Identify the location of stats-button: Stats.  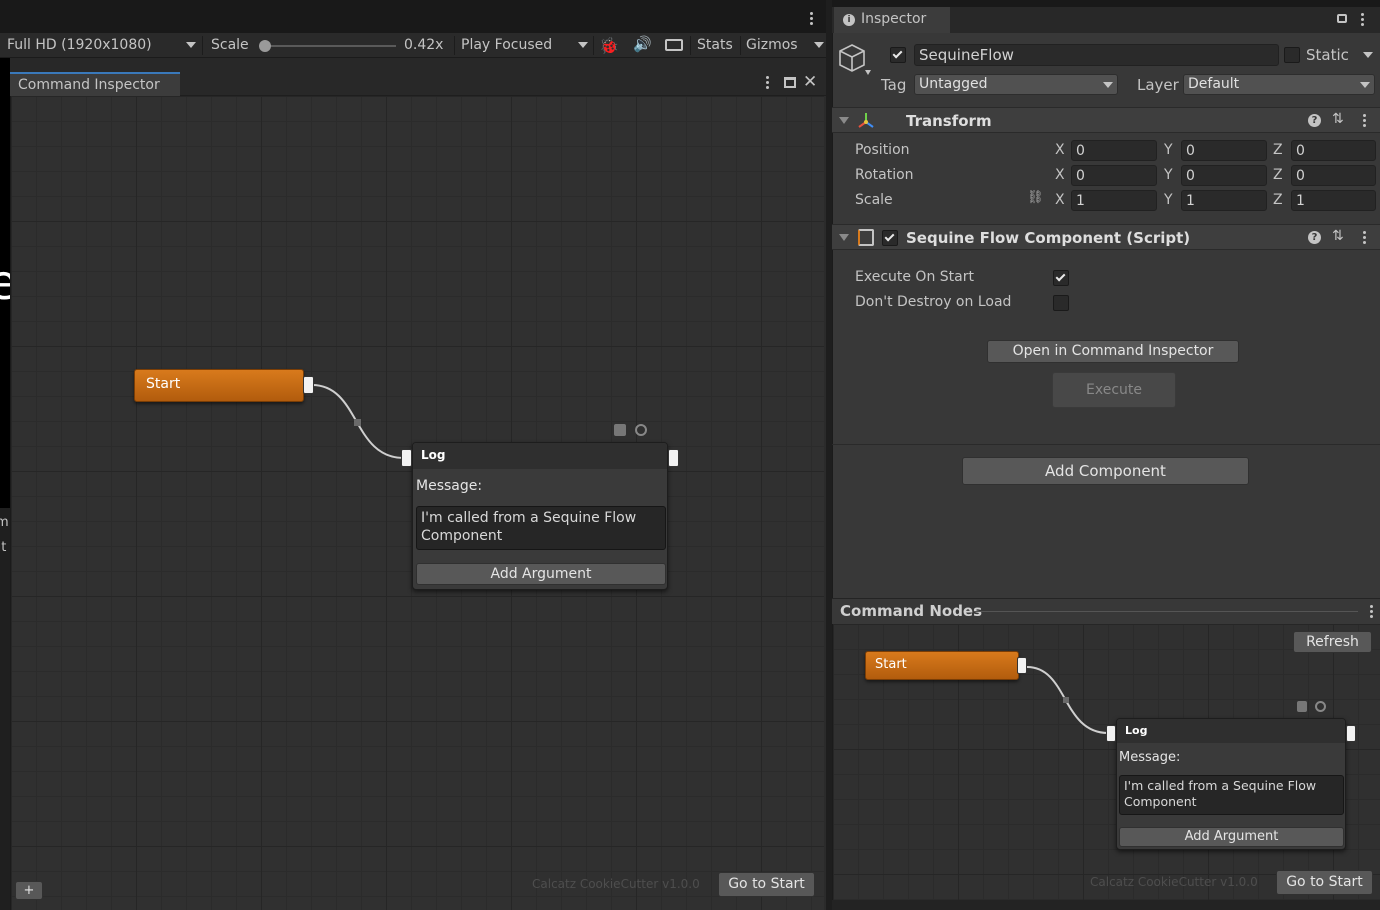
(715, 45).